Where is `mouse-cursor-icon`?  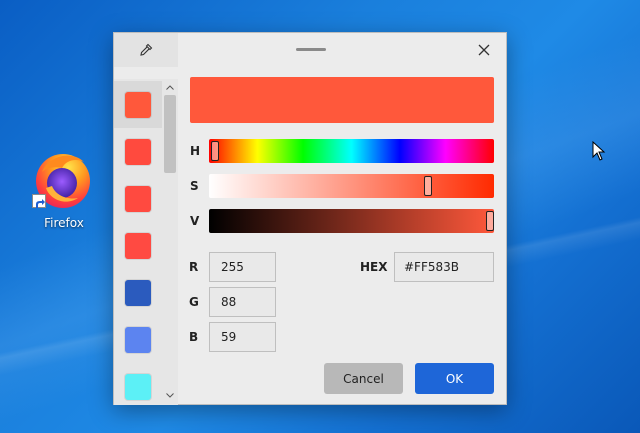 mouse-cursor-icon is located at coordinates (599, 151).